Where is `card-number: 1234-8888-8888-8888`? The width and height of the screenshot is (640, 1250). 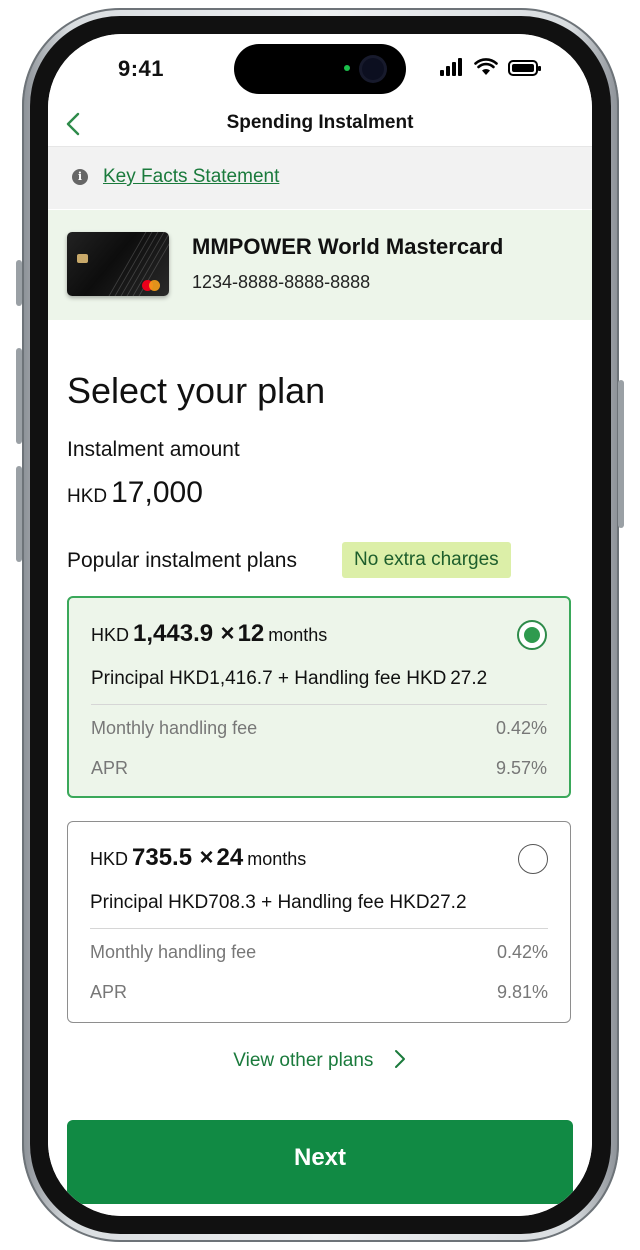 card-number: 1234-8888-8888-8888 is located at coordinates (281, 282).